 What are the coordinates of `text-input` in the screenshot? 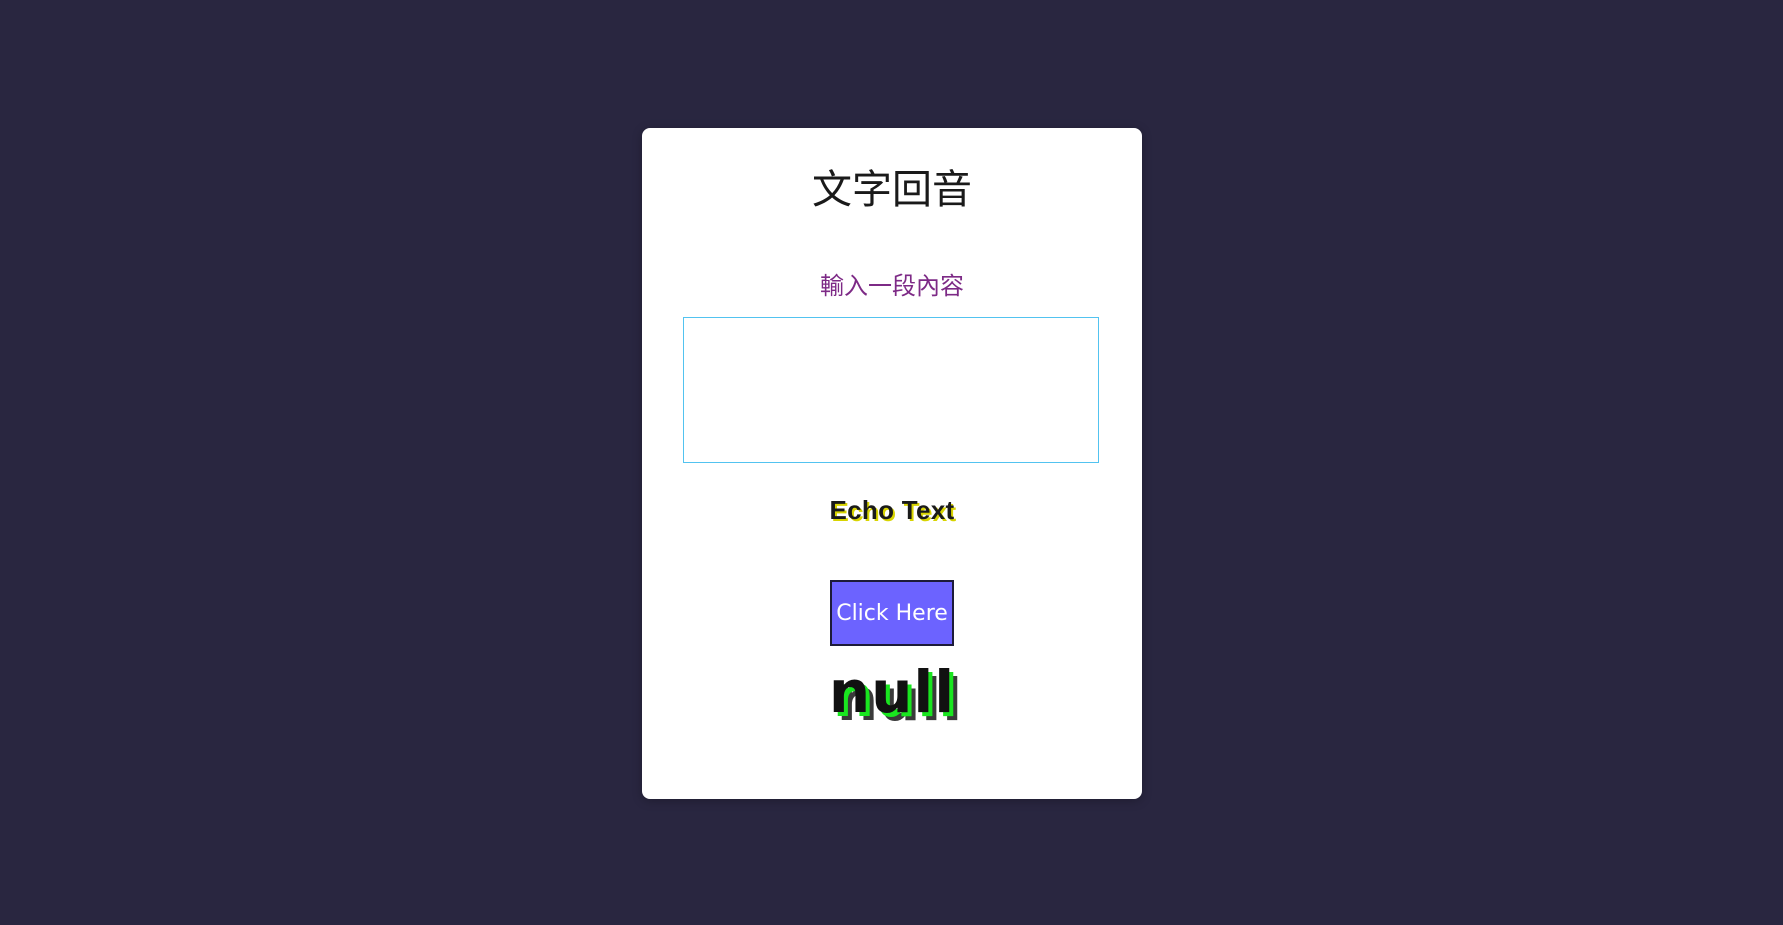 It's located at (891, 390).